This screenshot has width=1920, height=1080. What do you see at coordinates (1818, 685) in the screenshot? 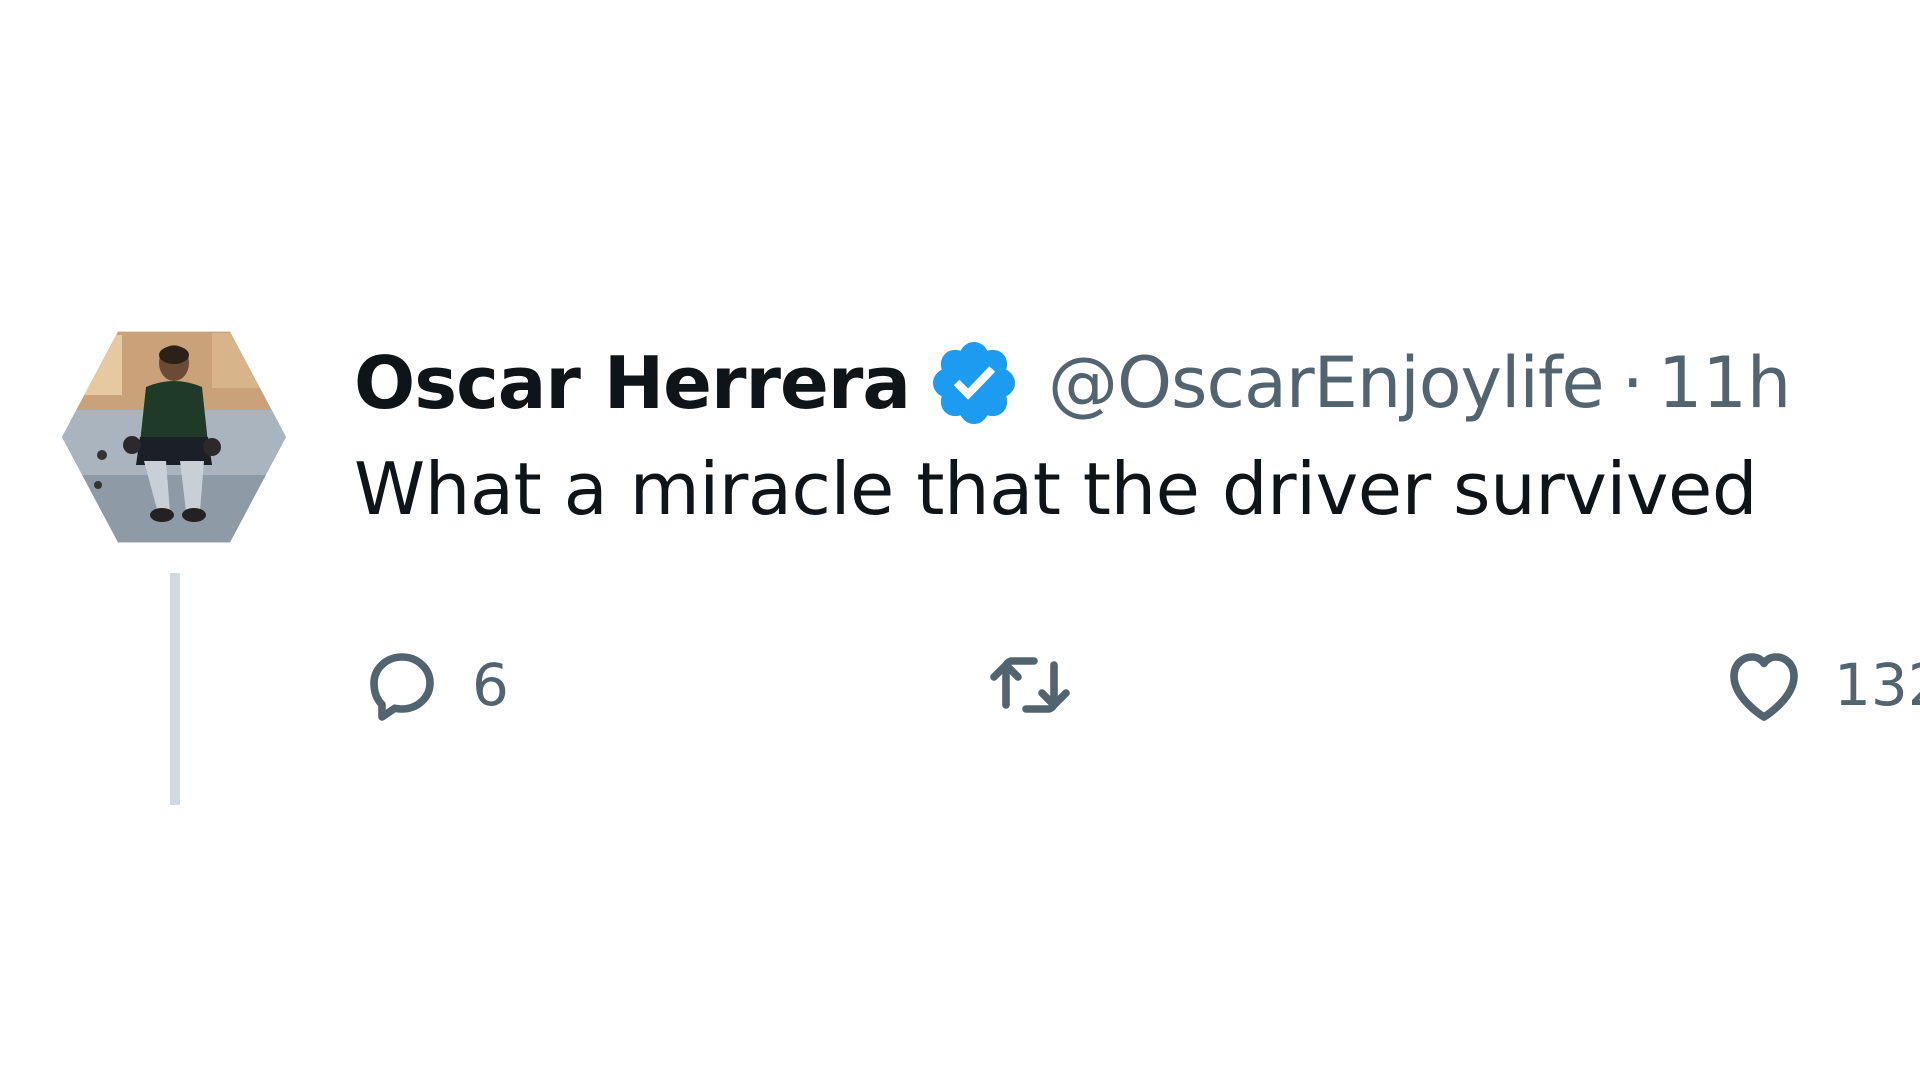
I see `like-button: 132` at bounding box center [1818, 685].